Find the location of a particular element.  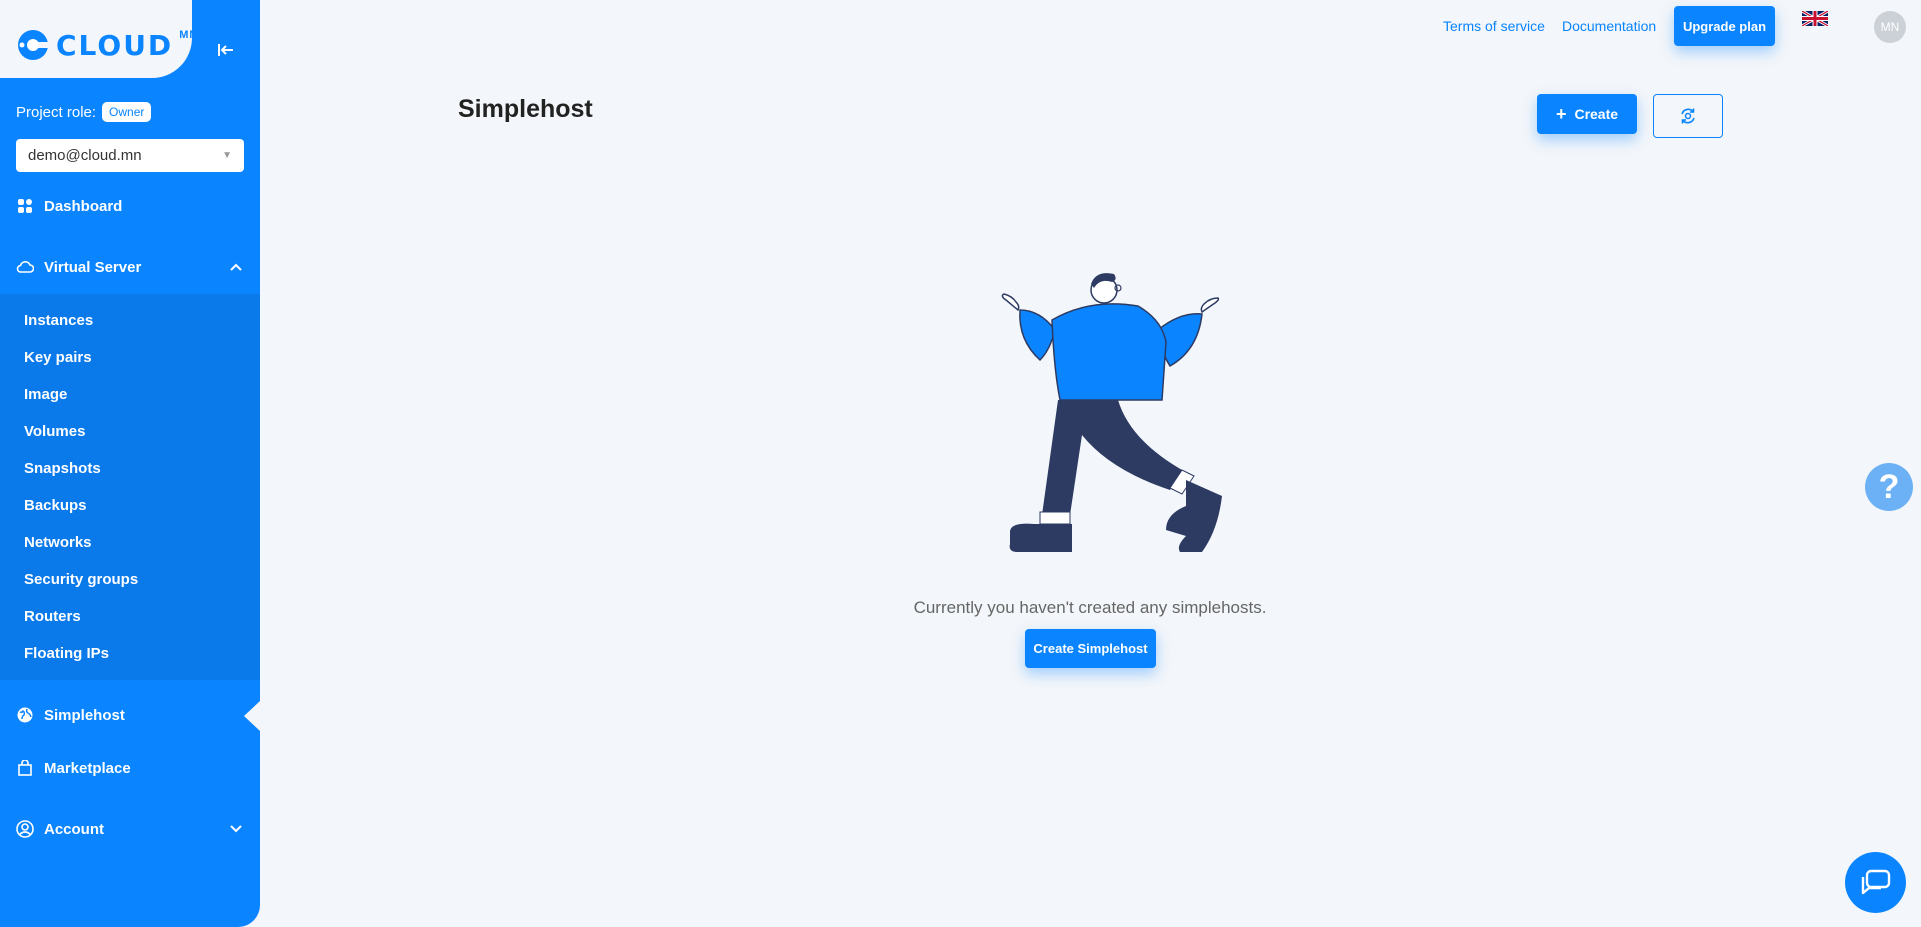

cloud-icon is located at coordinates (25, 267).